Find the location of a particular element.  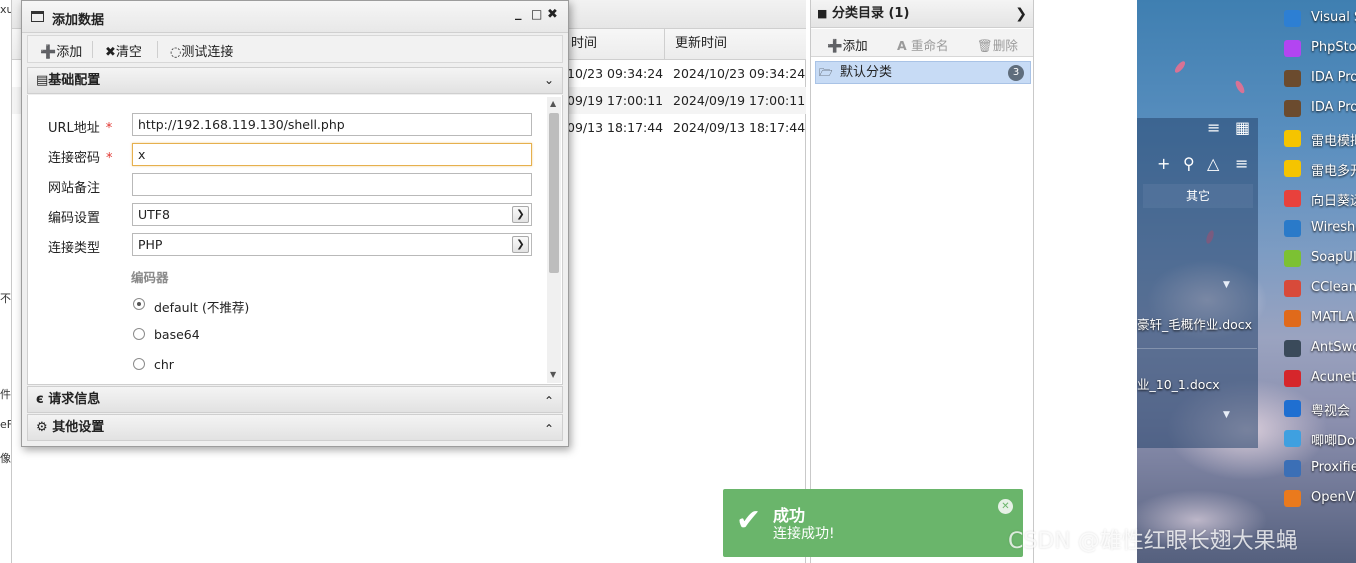

desktop-app-shortcut: 雷电多开 is located at coordinates (1319, 168).